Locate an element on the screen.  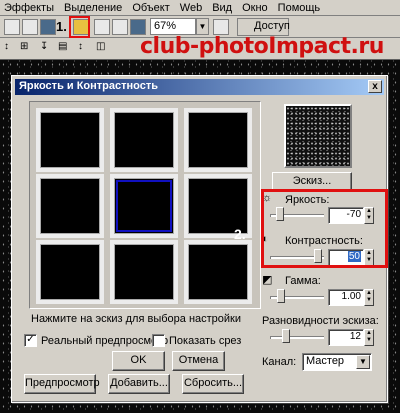
image-tool-icon is located at coordinates (138, 27).